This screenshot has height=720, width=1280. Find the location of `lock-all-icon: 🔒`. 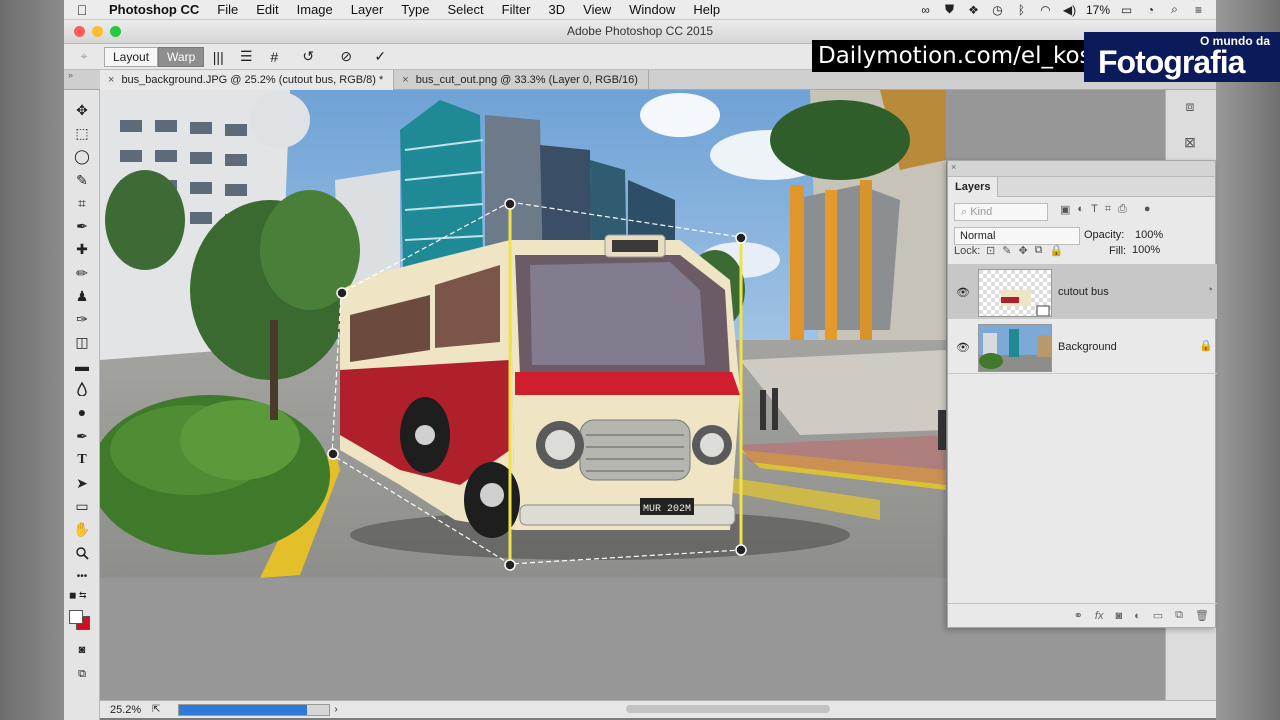

lock-all-icon: 🔒 is located at coordinates (1057, 250).